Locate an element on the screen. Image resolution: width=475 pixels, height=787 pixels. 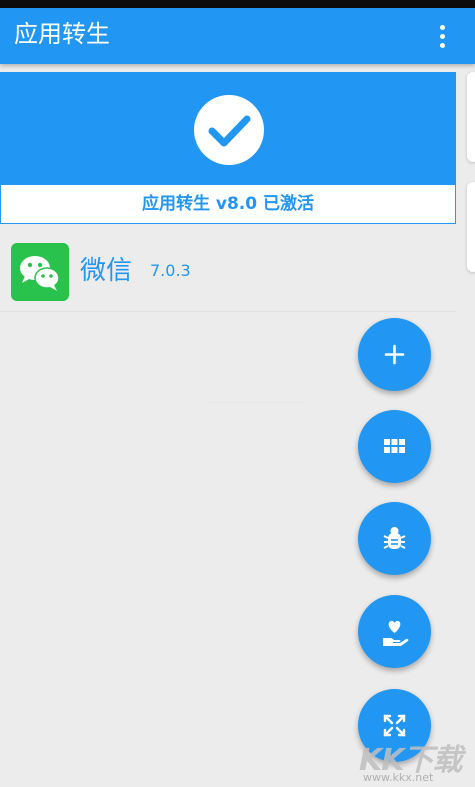
add-fab-button is located at coordinates (394, 354).